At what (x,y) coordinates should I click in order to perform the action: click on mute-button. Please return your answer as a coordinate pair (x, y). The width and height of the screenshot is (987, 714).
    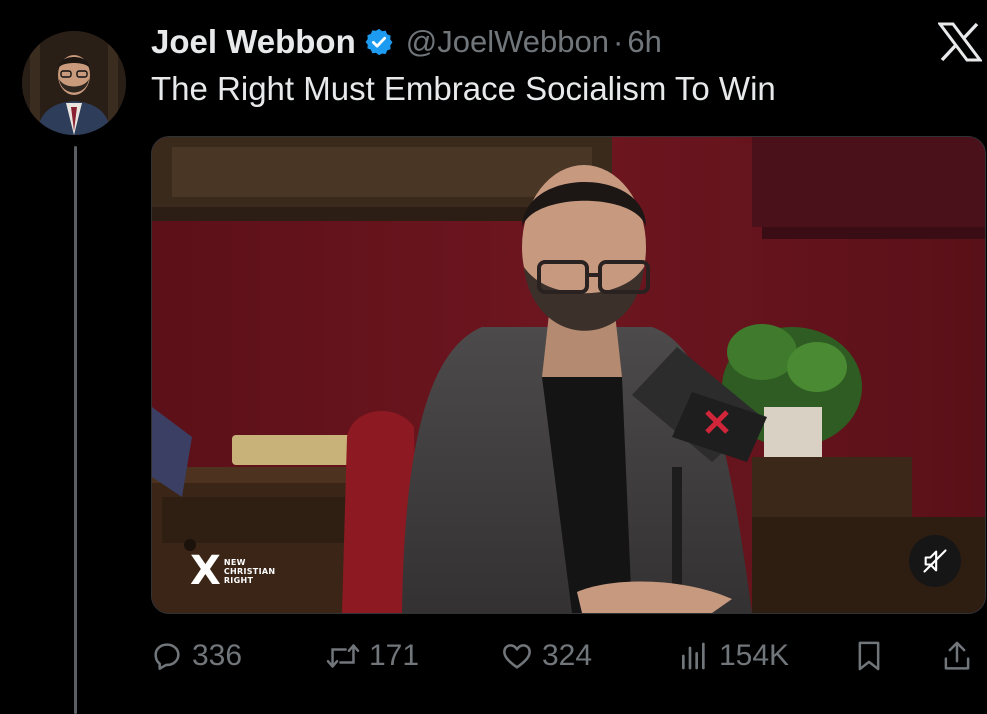
    Looking at the image, I should click on (935, 561).